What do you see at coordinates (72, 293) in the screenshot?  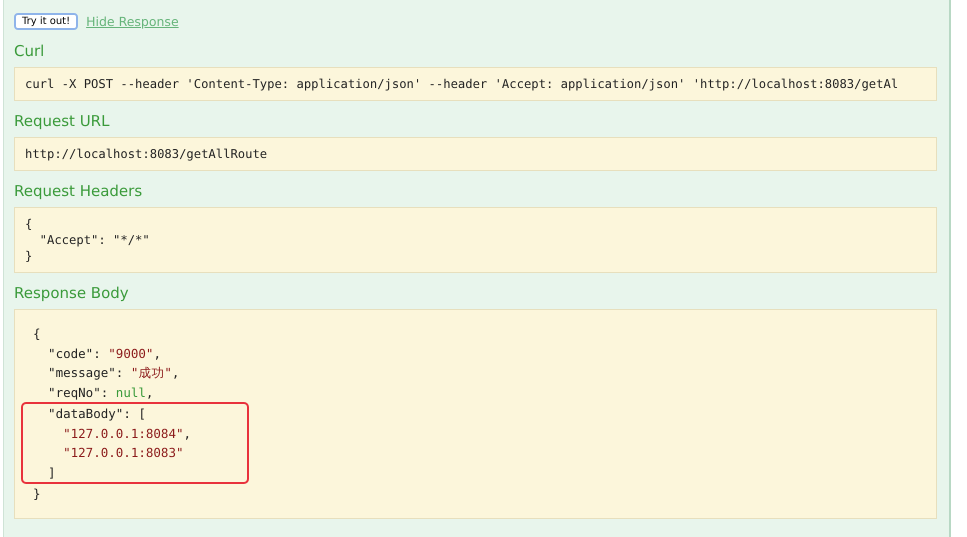 I see `section-heading: Response Body` at bounding box center [72, 293].